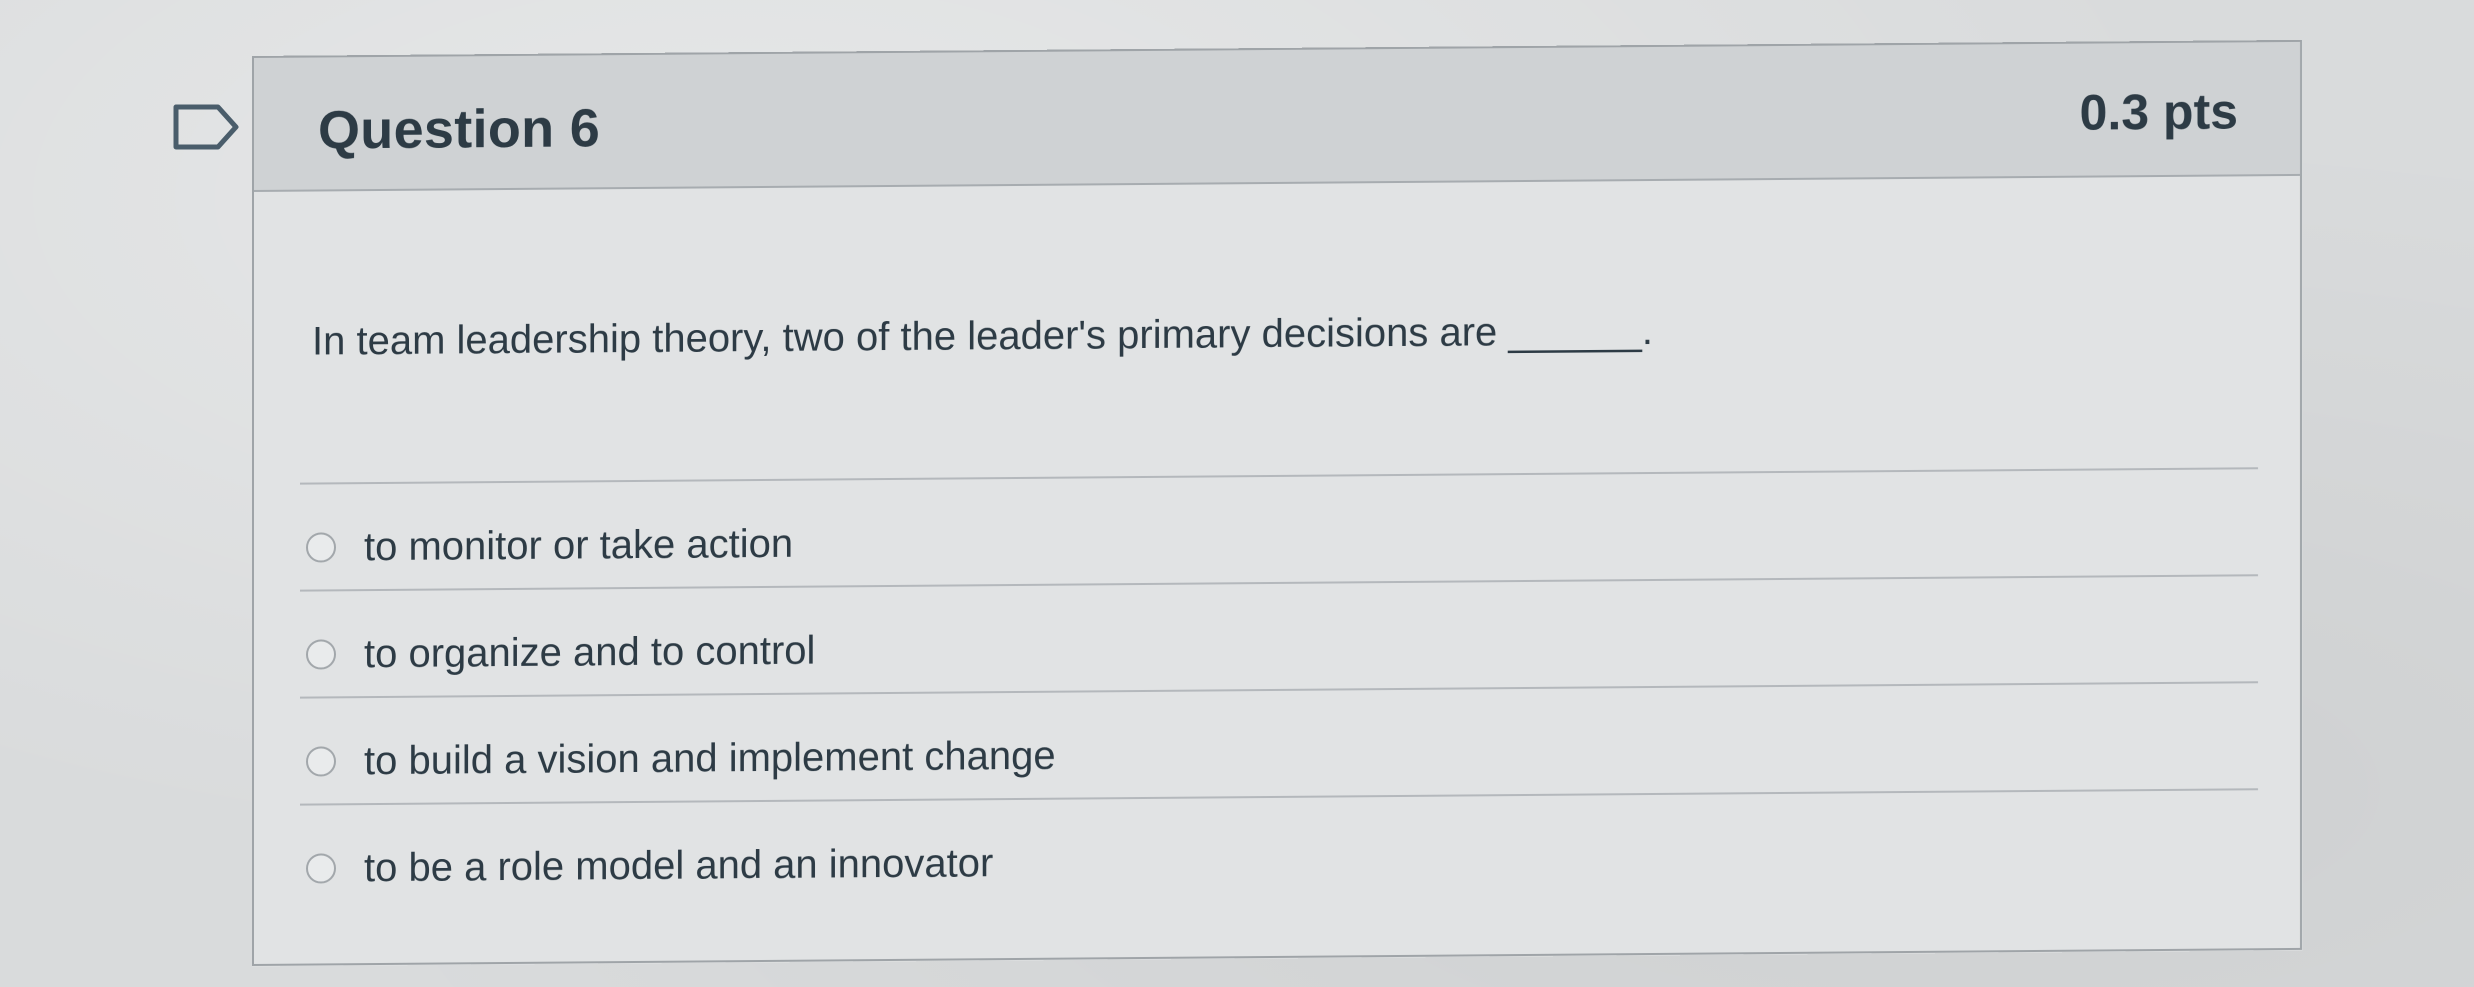  What do you see at coordinates (2158, 112) in the screenshot?
I see `question-points: 0.3 pts` at bounding box center [2158, 112].